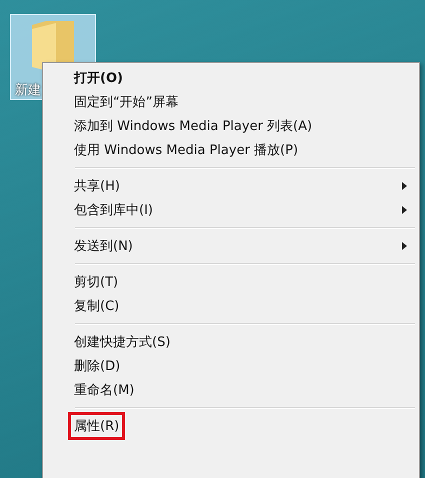 This screenshot has height=478, width=425. What do you see at coordinates (231, 282) in the screenshot?
I see `menu-item: 剪切(T)` at bounding box center [231, 282].